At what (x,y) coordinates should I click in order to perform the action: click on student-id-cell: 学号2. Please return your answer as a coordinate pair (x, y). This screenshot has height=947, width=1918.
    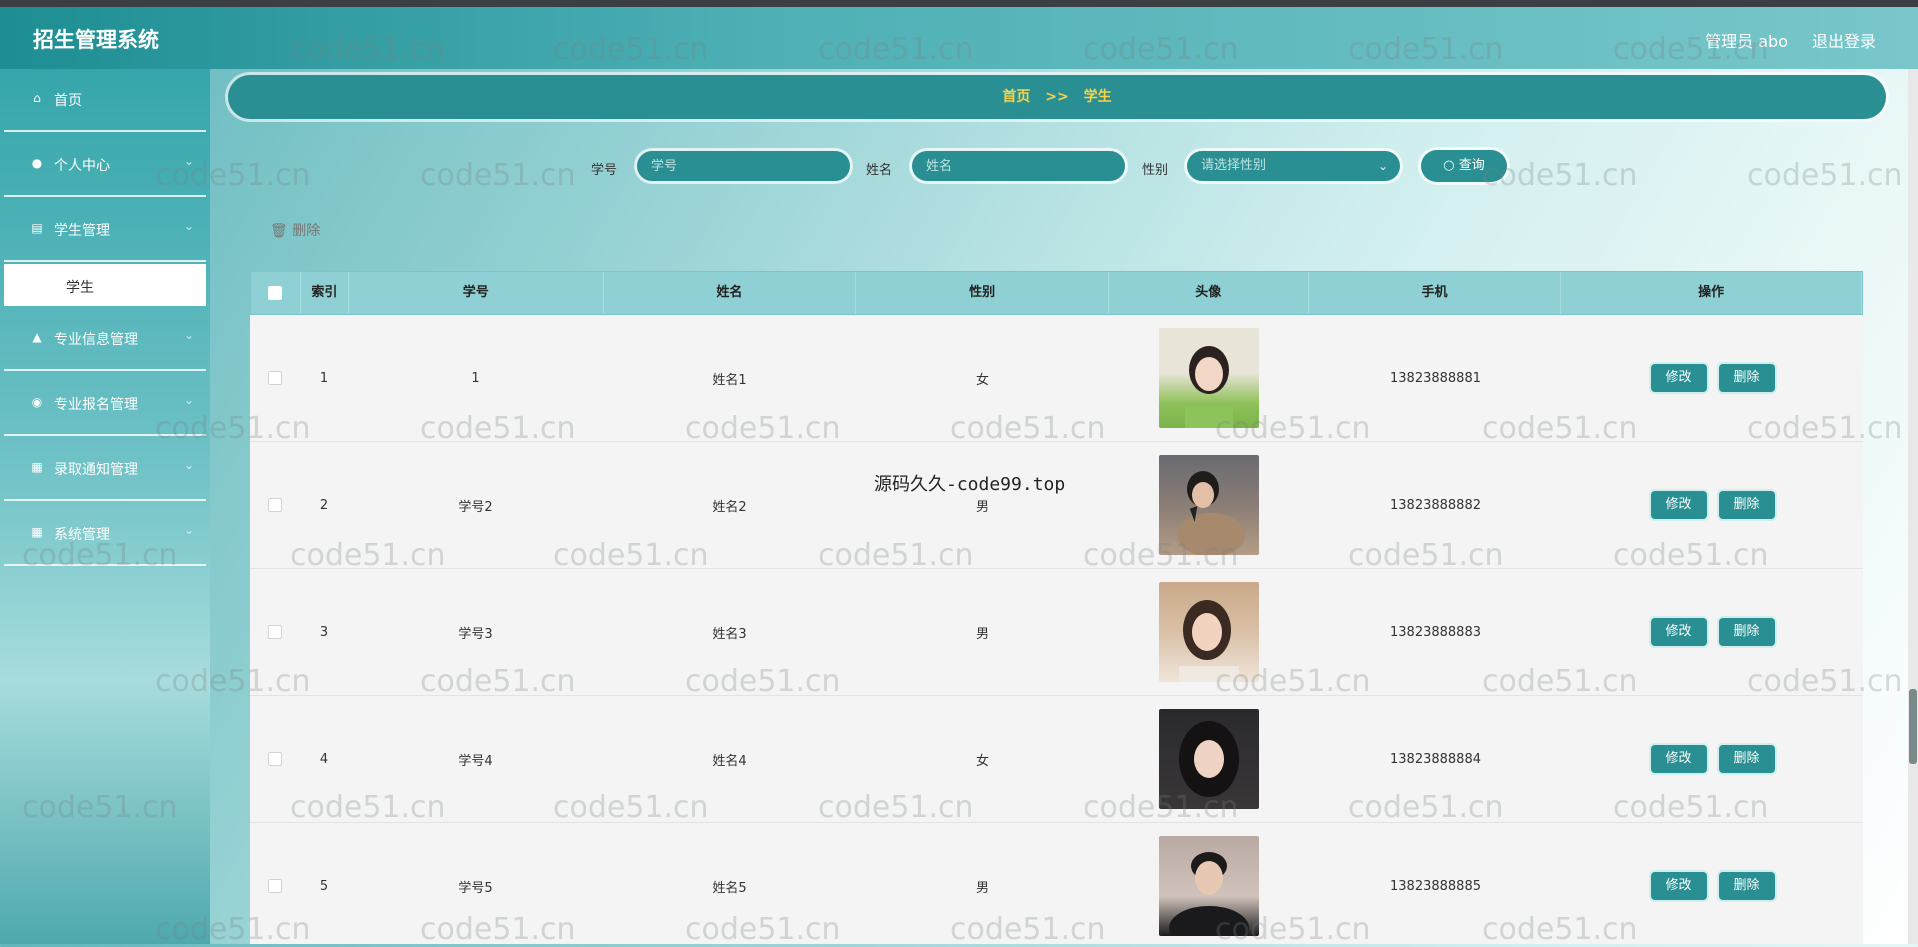
    Looking at the image, I should click on (475, 507).